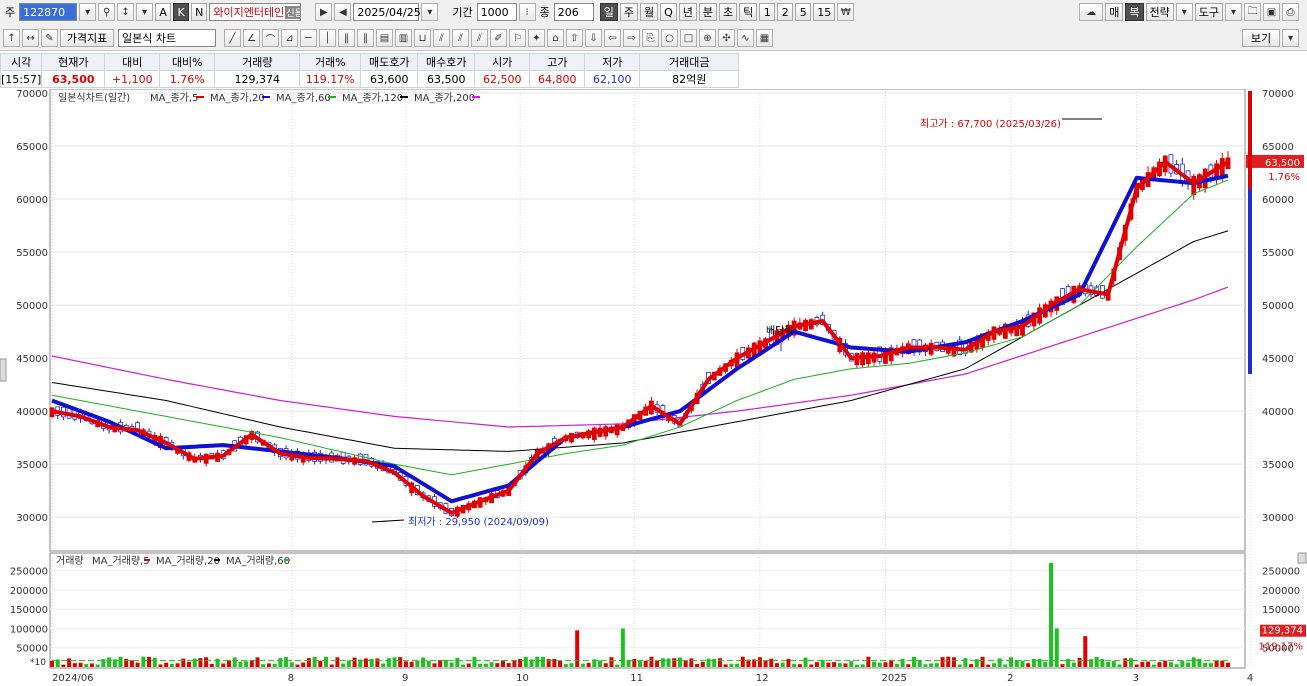 The width and height of the screenshot is (1307, 686). Describe the element at coordinates (1290, 12) in the screenshot. I see `print-icon: ⎙` at that location.